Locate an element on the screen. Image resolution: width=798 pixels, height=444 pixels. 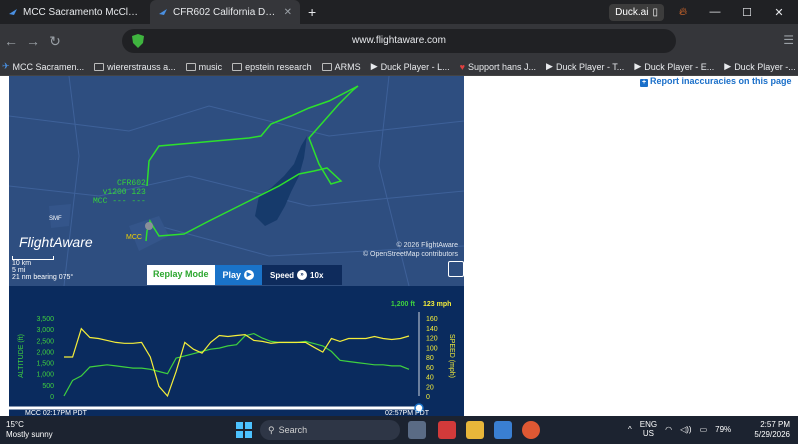
y-tick-label: 1,500 is located at coordinates (45, 364).